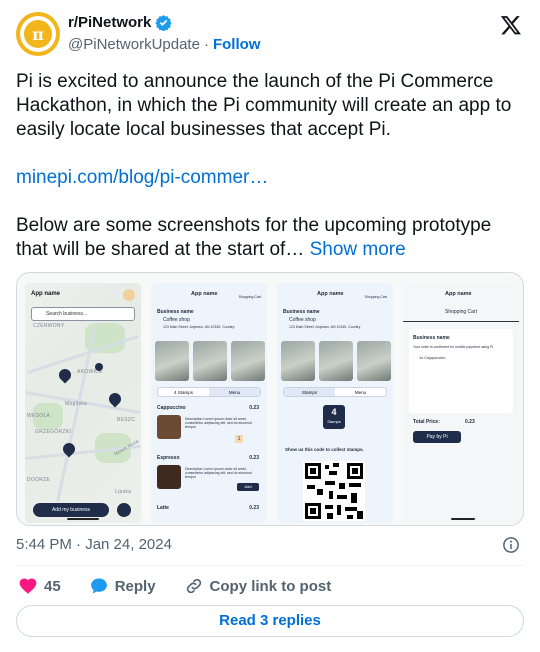 The height and width of the screenshot is (652, 540). I want to click on avatar: π, so click(38, 34).